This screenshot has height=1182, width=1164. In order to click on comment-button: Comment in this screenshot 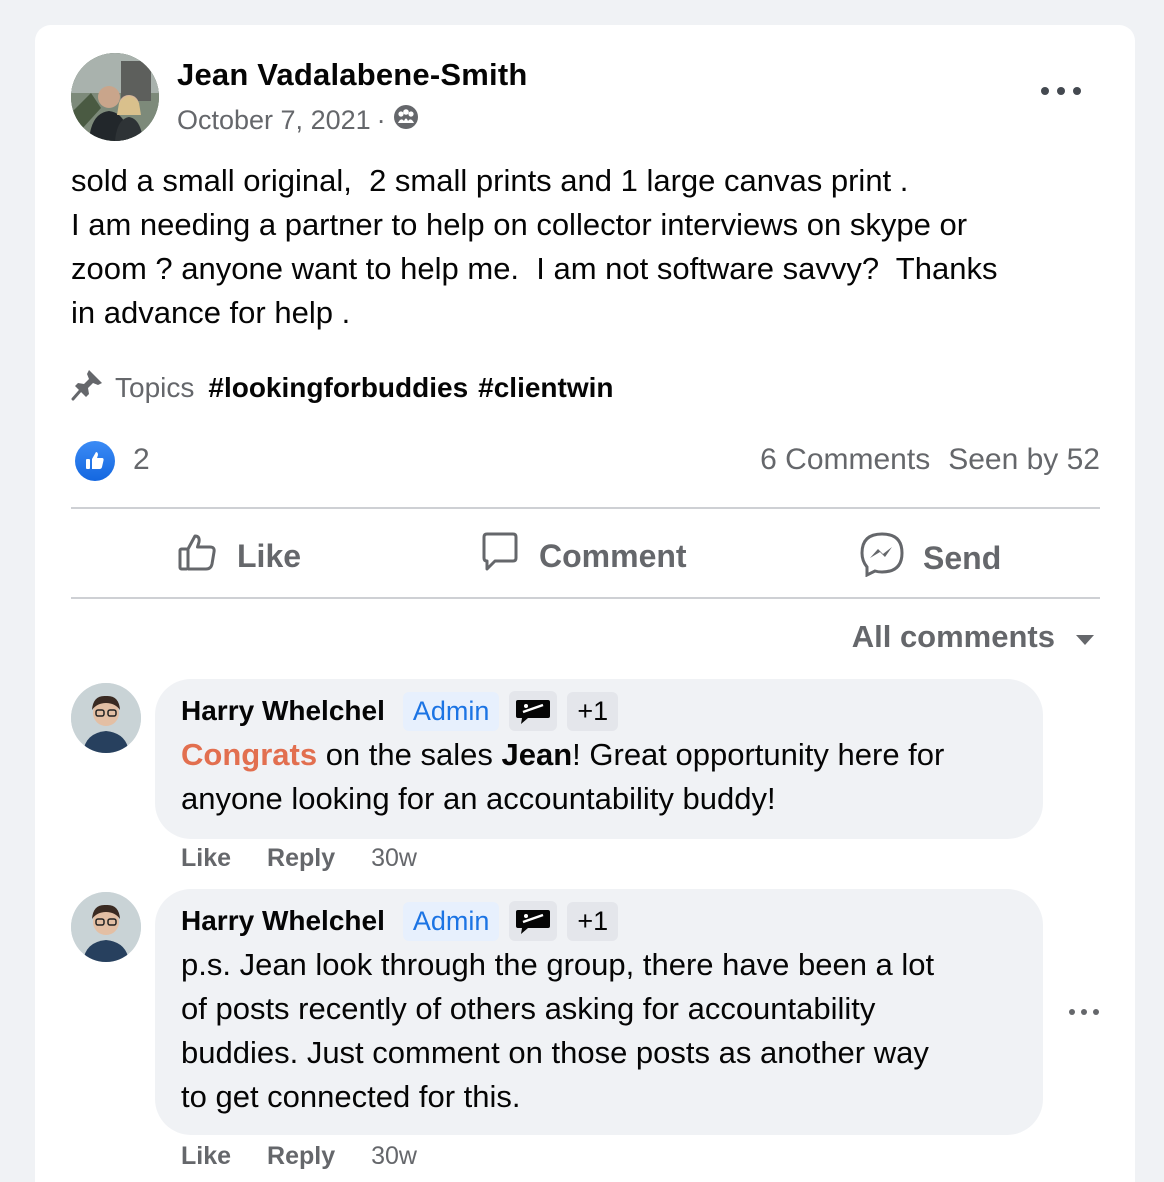, I will do `click(583, 556)`.